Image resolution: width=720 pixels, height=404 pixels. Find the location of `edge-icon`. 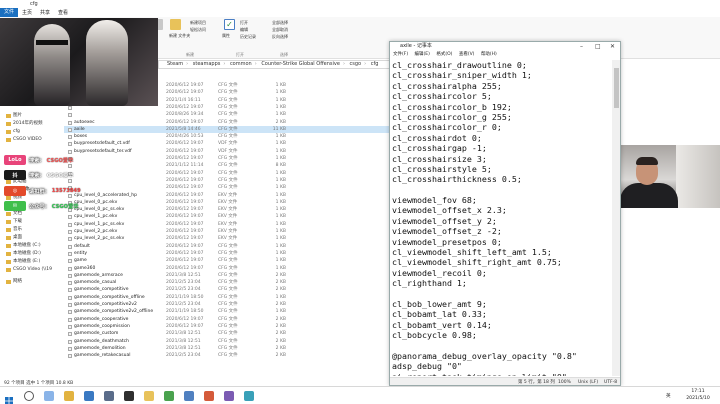

edge-icon is located at coordinates (89, 396).